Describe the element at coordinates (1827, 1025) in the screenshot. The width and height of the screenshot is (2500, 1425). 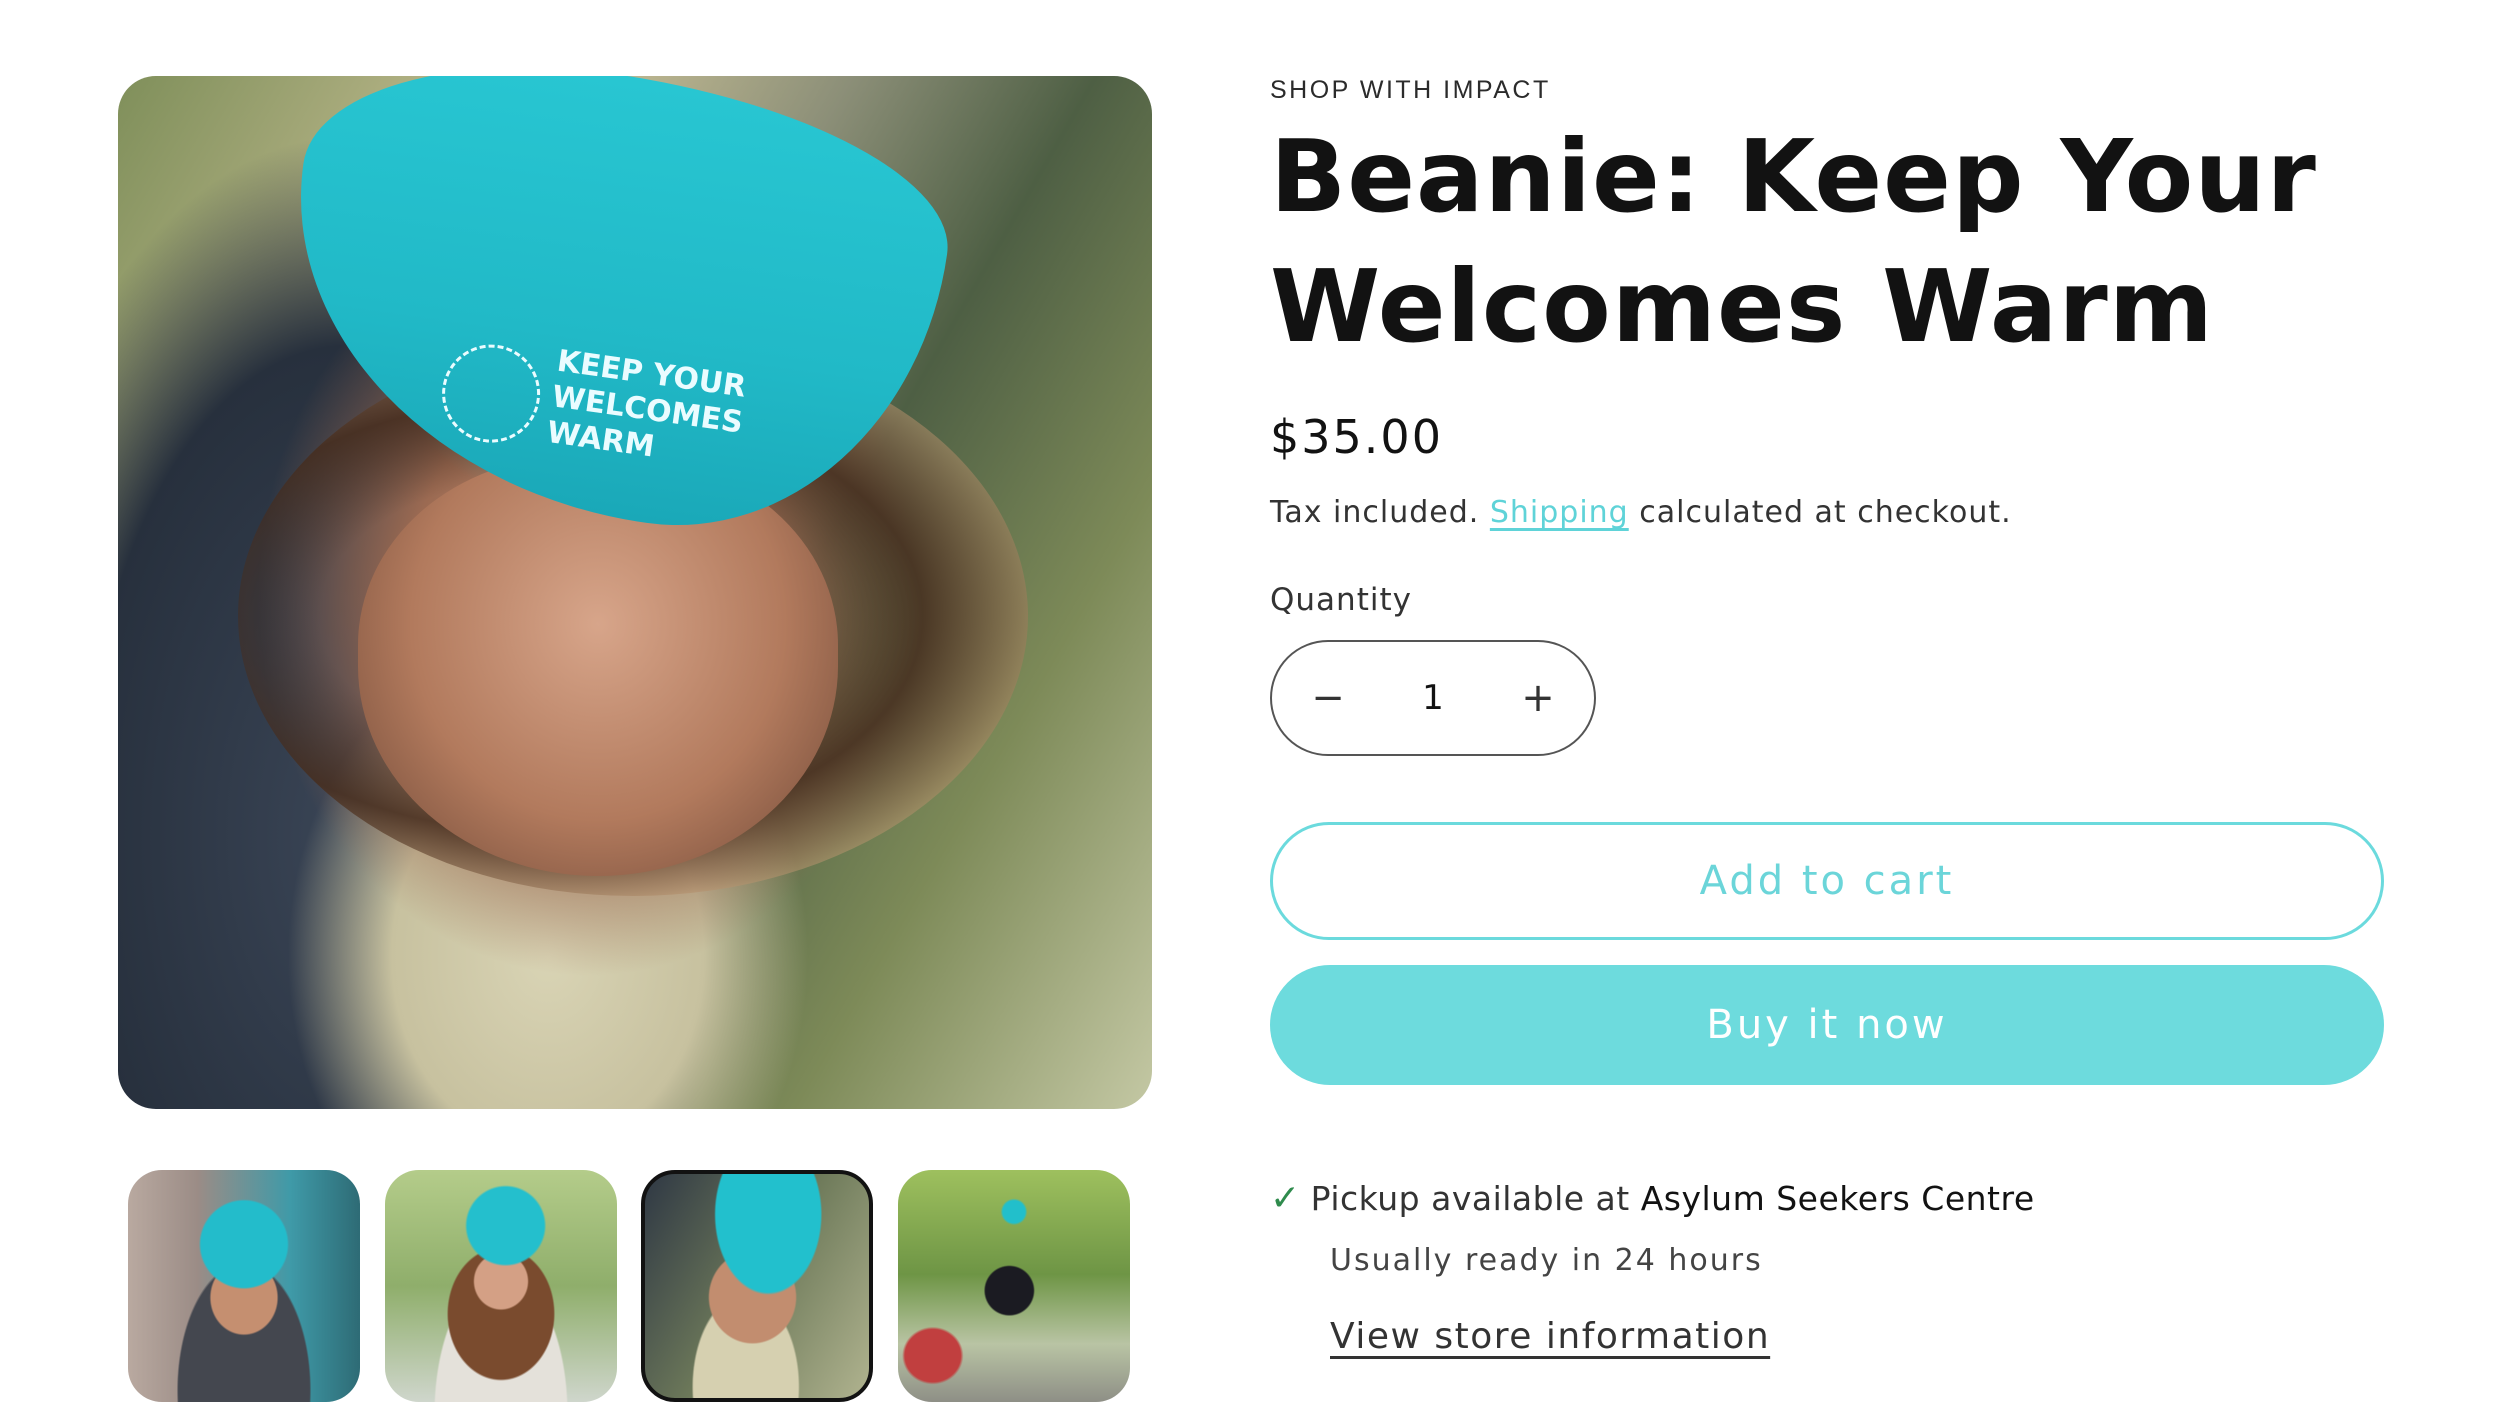
I see `buy-now-button: Buy it now` at that location.